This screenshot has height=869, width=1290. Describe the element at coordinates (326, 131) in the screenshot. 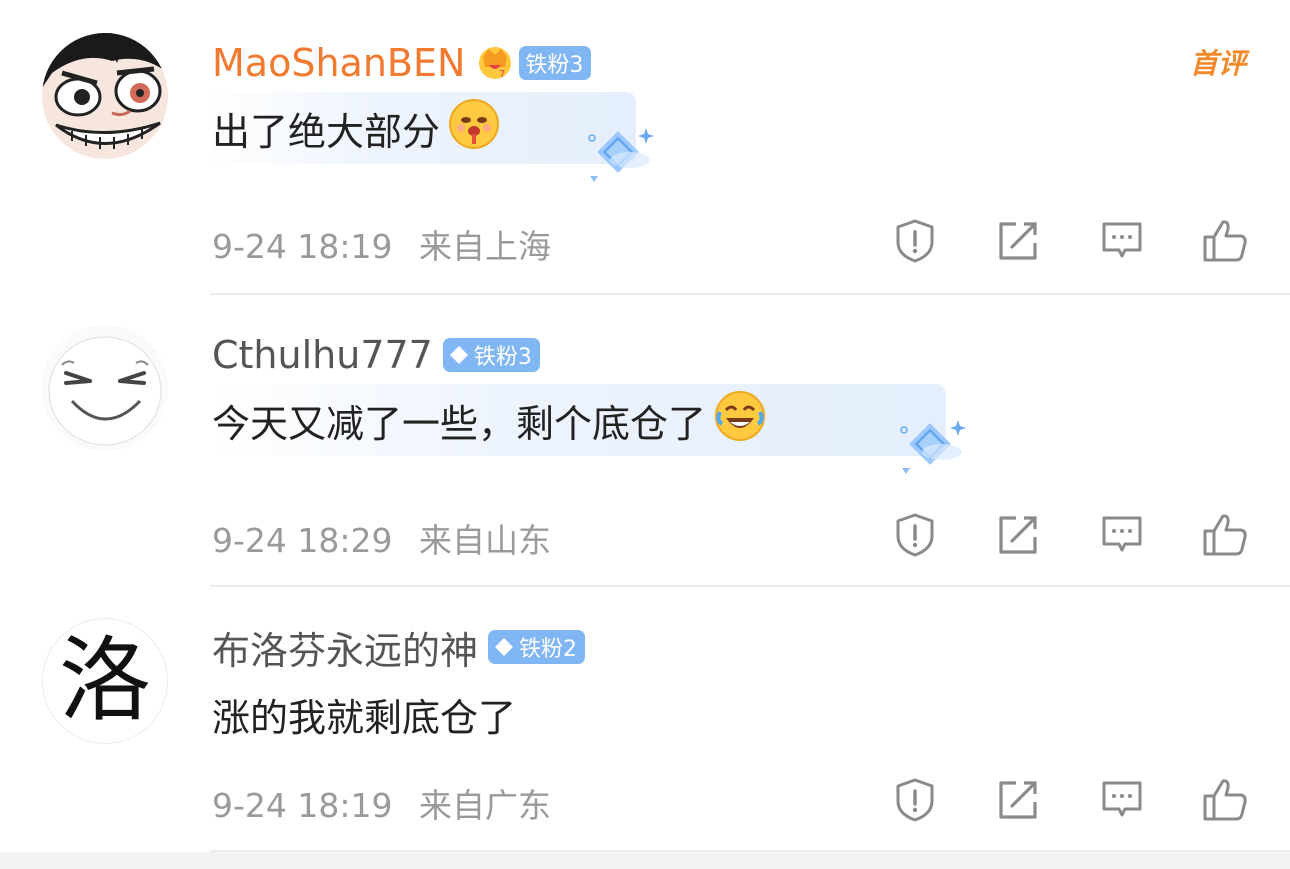

I see `comment-text: 出了绝大部分` at that location.